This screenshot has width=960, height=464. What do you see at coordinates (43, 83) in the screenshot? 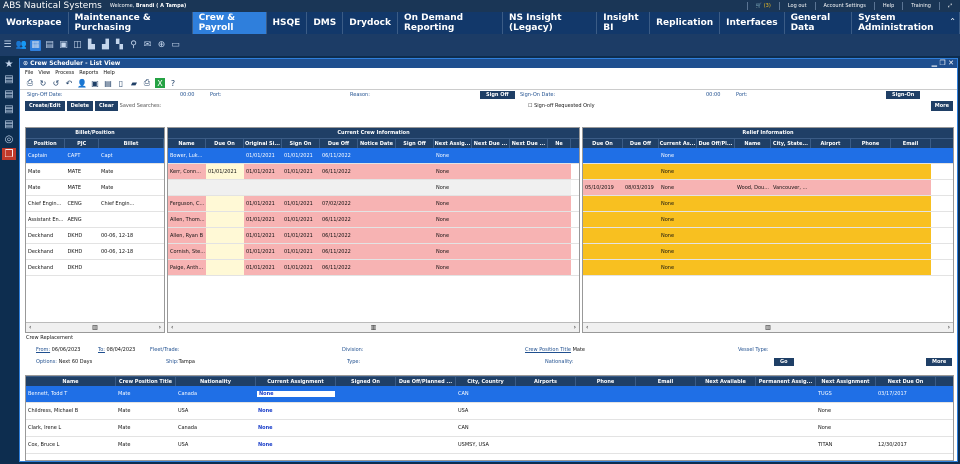
I see `refresh-icon: ↻` at bounding box center [43, 83].